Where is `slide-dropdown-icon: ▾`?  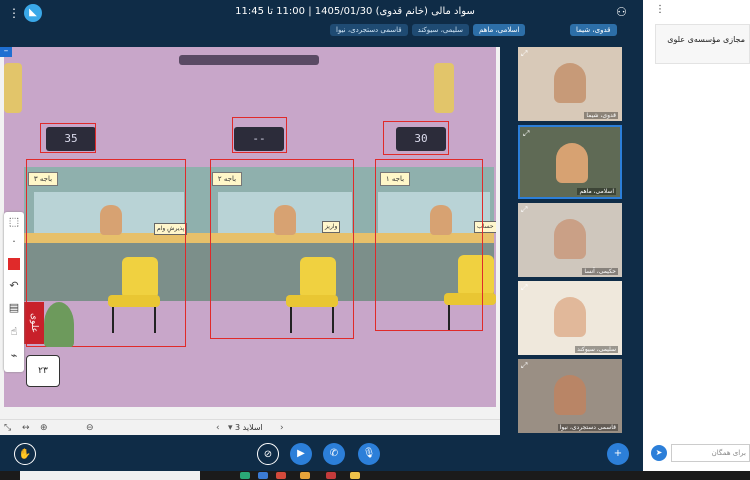 slide-dropdown-icon: ▾ is located at coordinates (230, 428).